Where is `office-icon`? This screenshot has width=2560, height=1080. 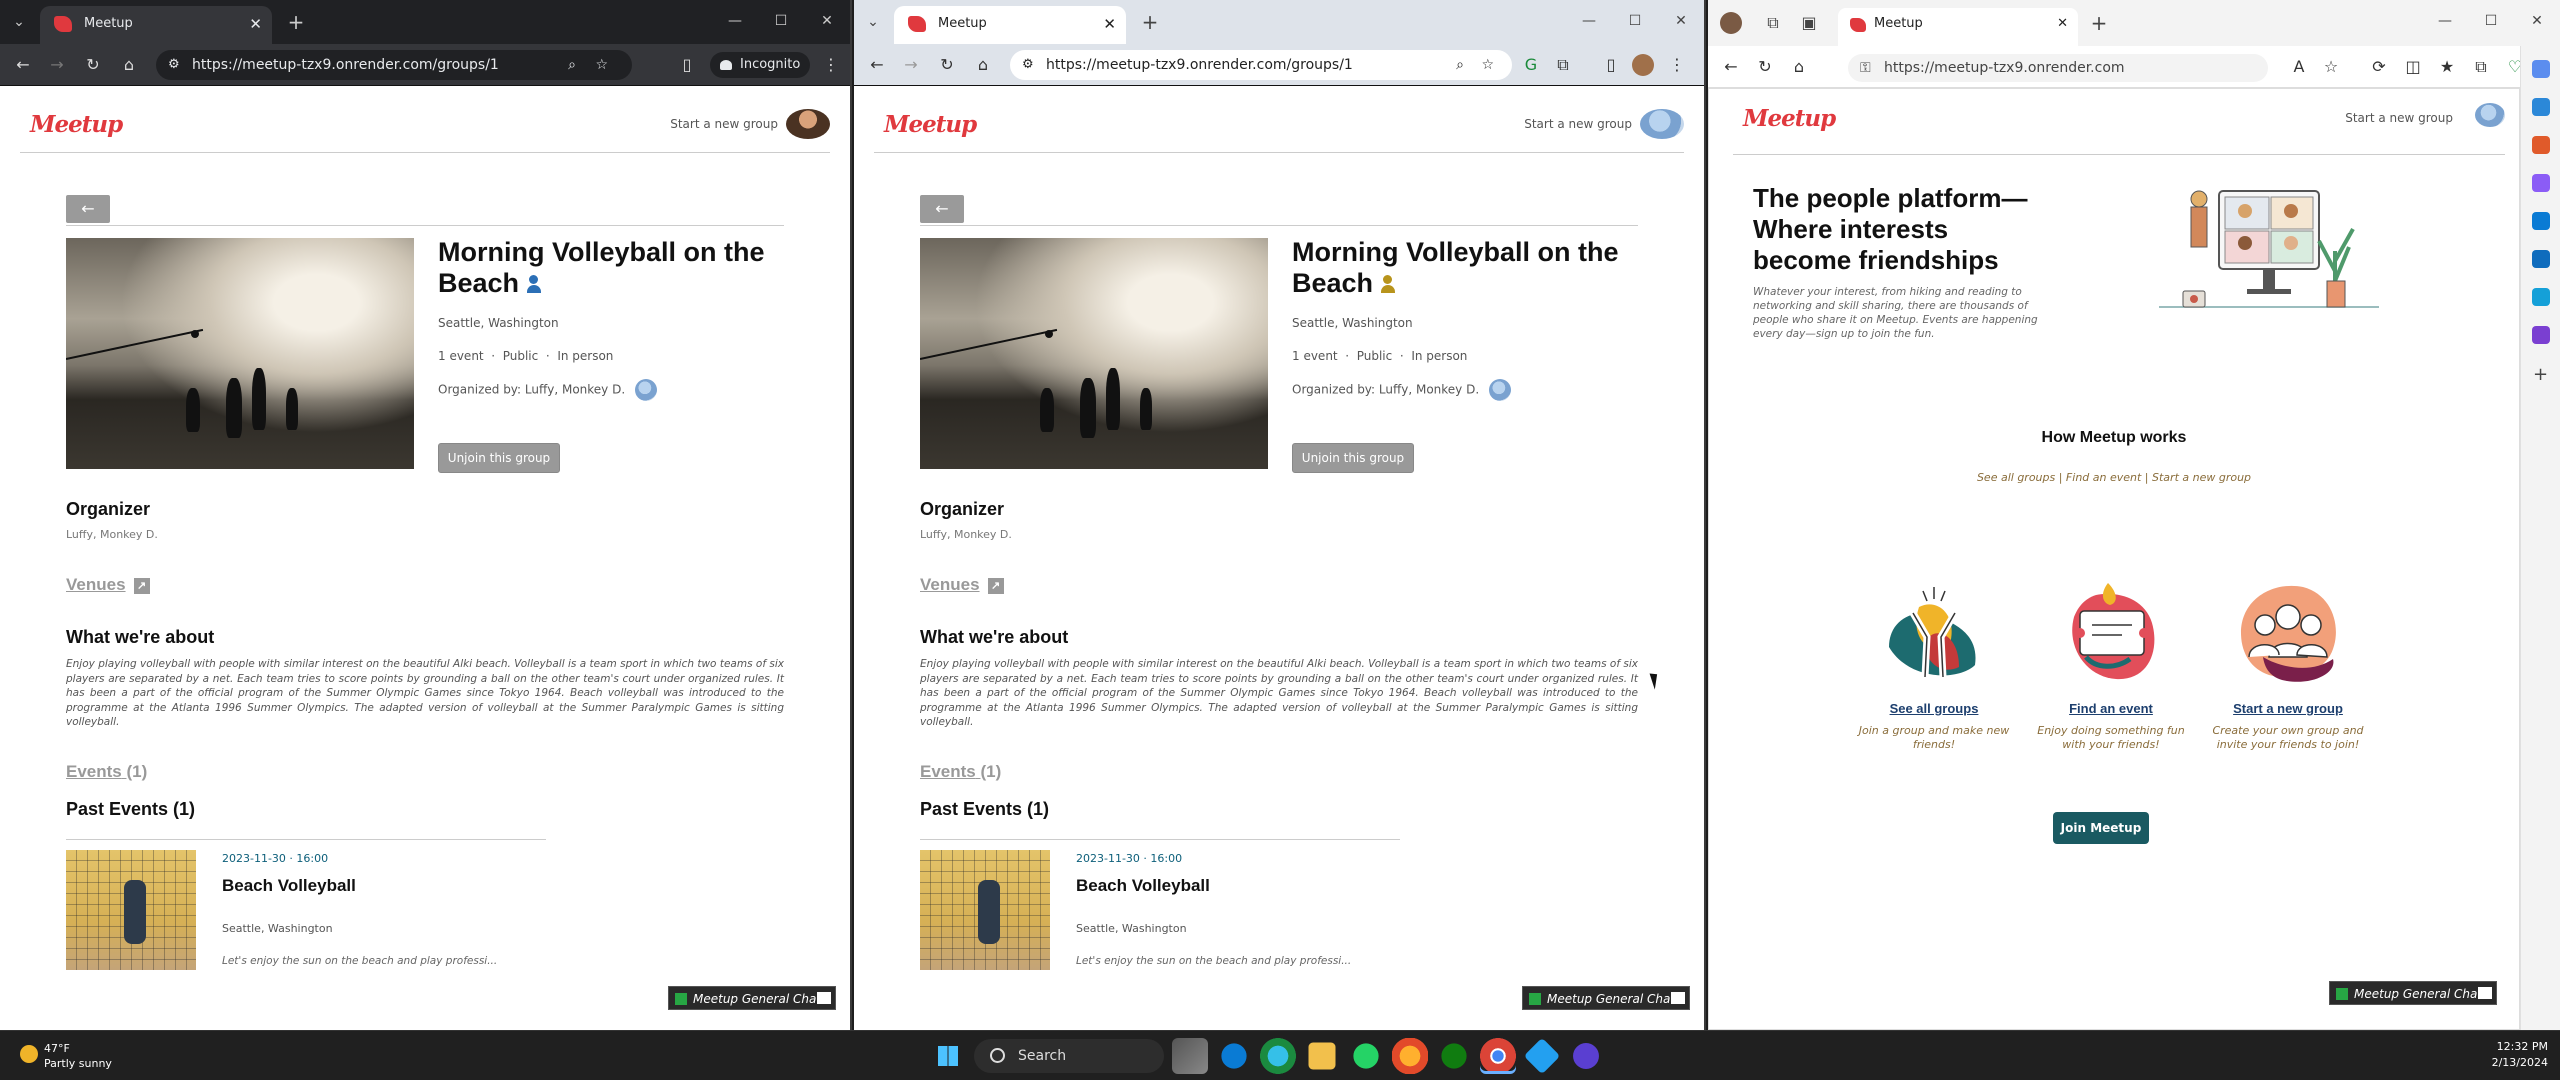 office-icon is located at coordinates (2540, 221).